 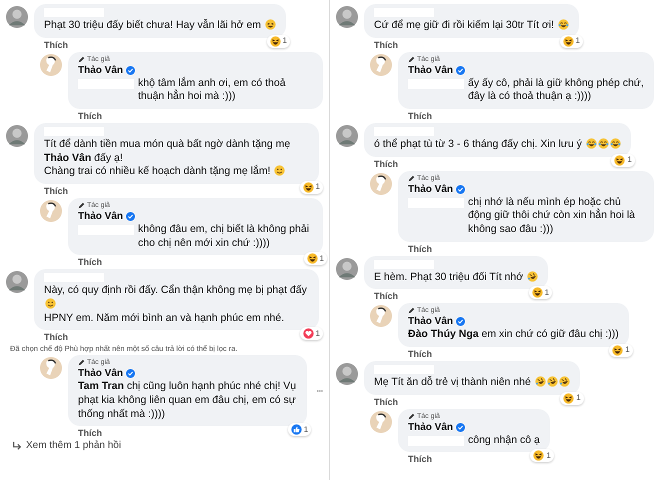 I want to click on comment-text: Tam Tran chị cũng luôn hạnh phúc nhé chị! Vụ phạt kia không liên quan em đâu chị, em có sự thống nhất mà :)))), so click(x=187, y=400).